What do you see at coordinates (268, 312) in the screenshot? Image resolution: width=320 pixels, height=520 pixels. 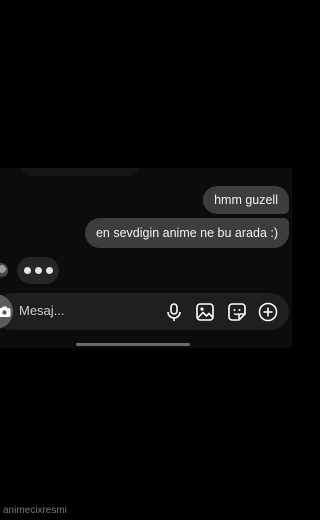 I see `plus-icon` at bounding box center [268, 312].